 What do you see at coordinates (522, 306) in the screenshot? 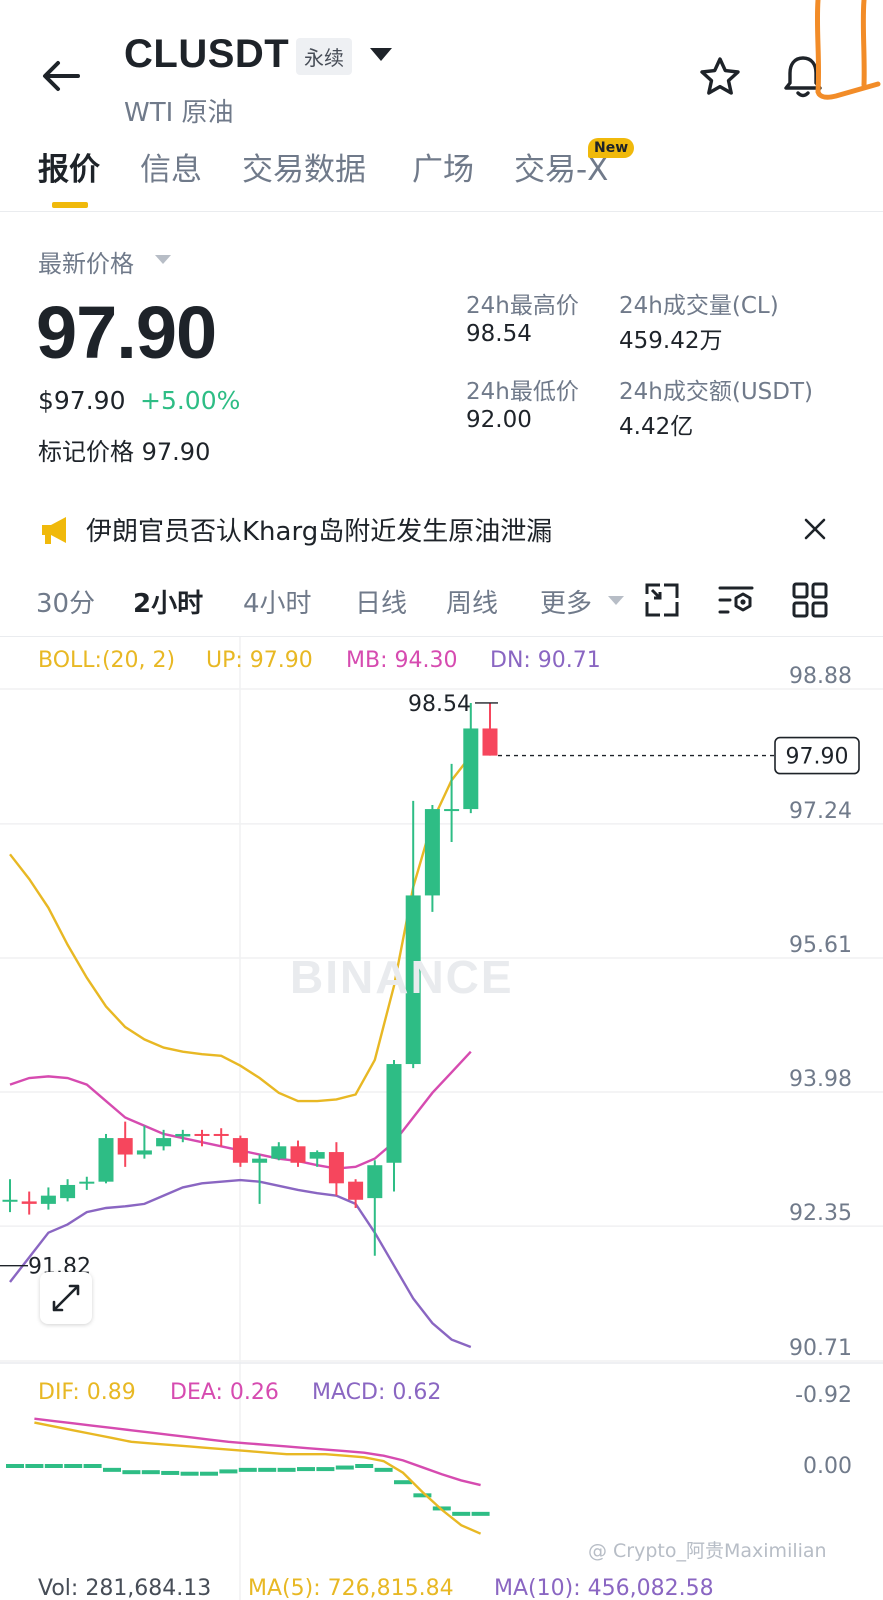
I see `high-24h-label: 24h最高价` at bounding box center [522, 306].